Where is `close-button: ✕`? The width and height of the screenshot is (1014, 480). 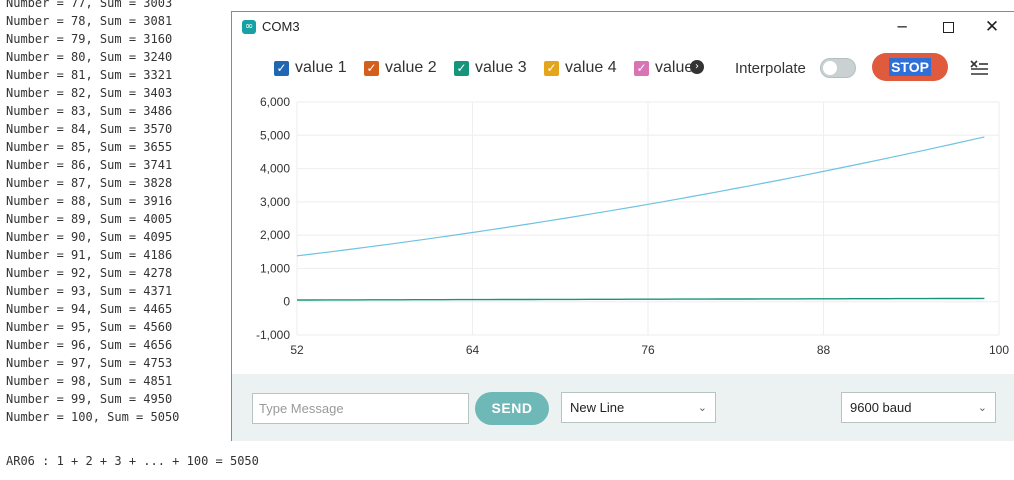
close-button: ✕ is located at coordinates (991, 27).